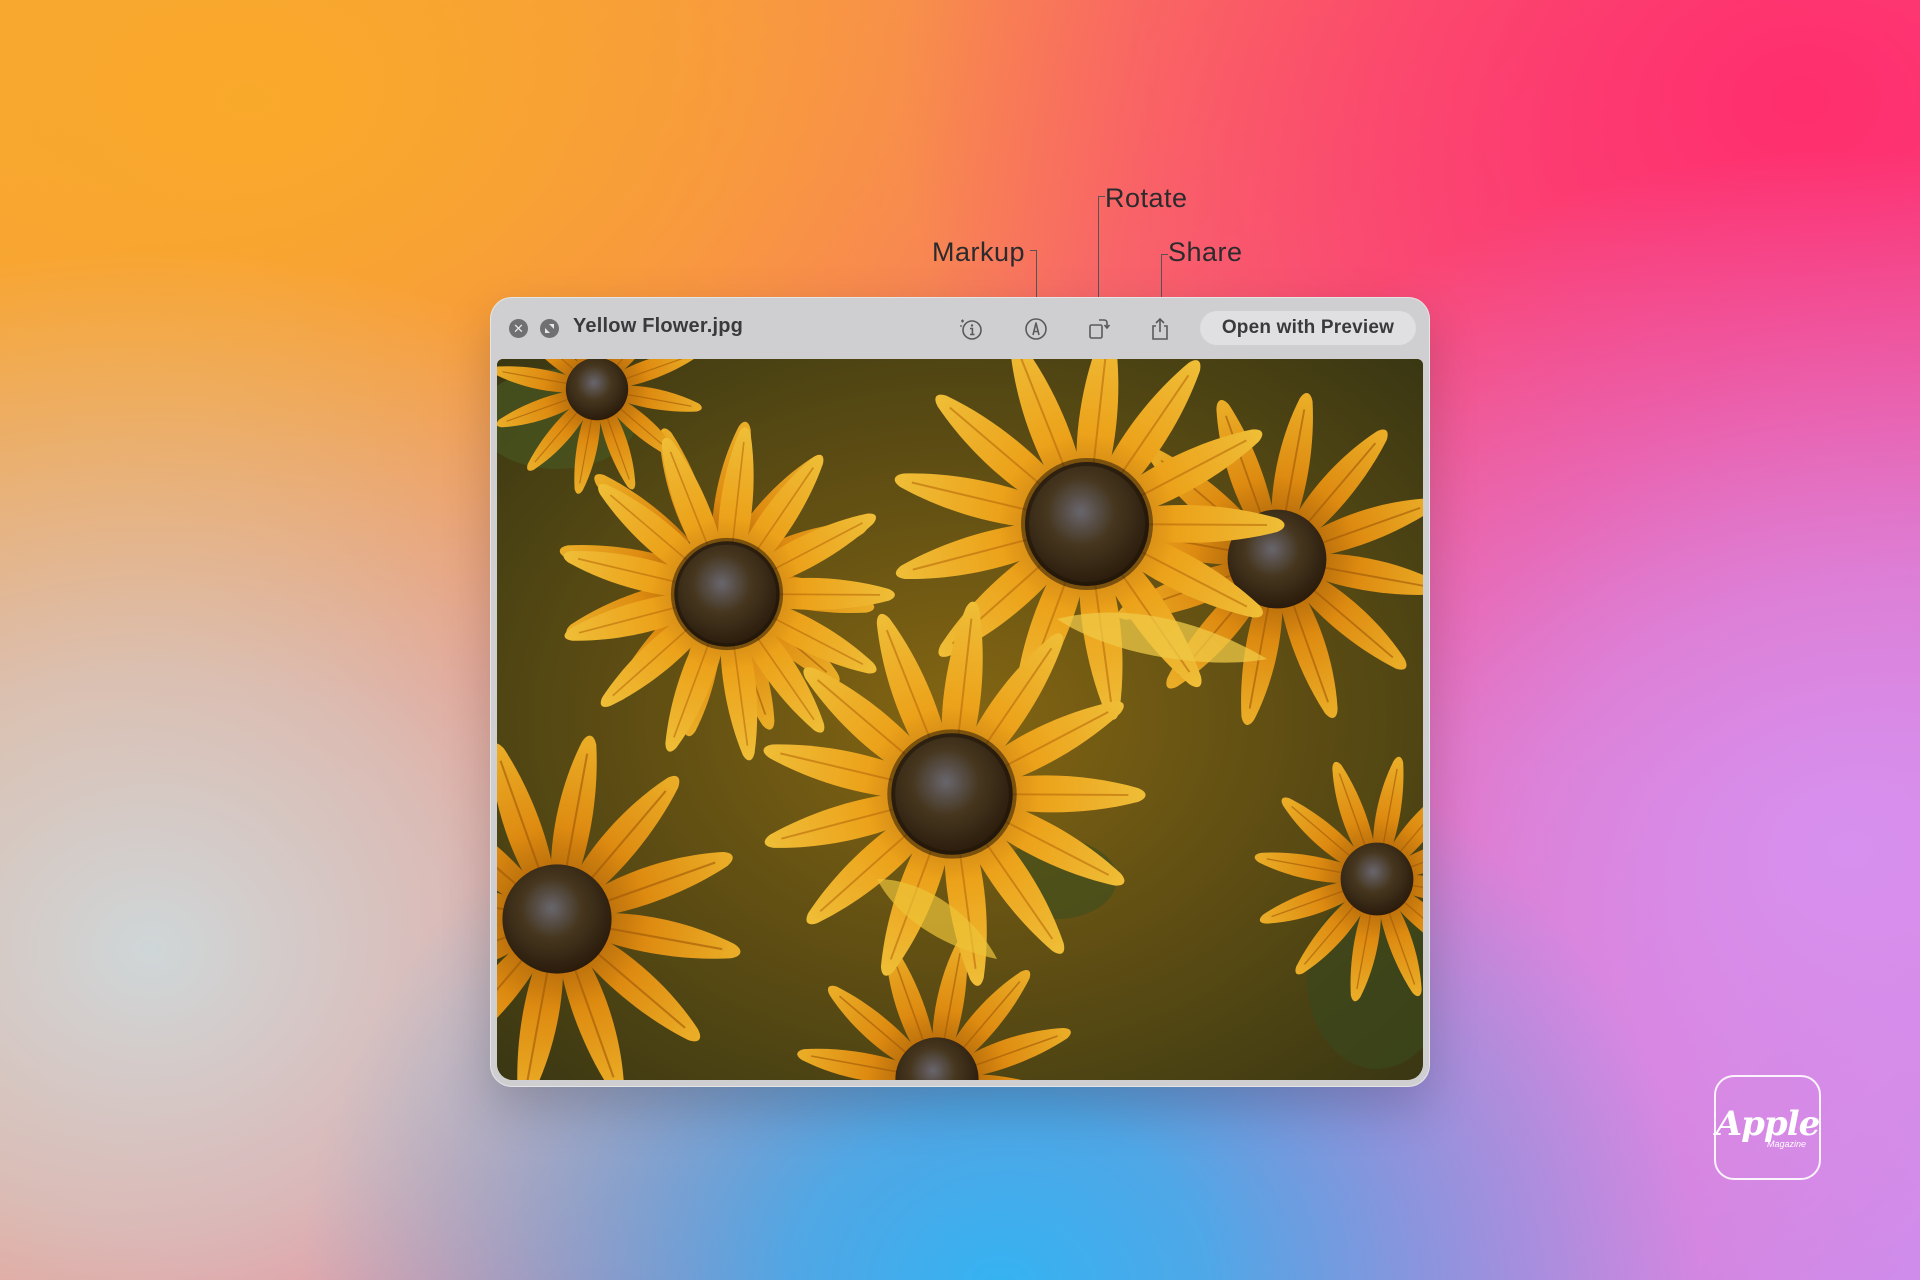 This screenshot has width=1920, height=1280. What do you see at coordinates (658, 326) in the screenshot?
I see `file-name-title: Yellow Flower.jpg` at bounding box center [658, 326].